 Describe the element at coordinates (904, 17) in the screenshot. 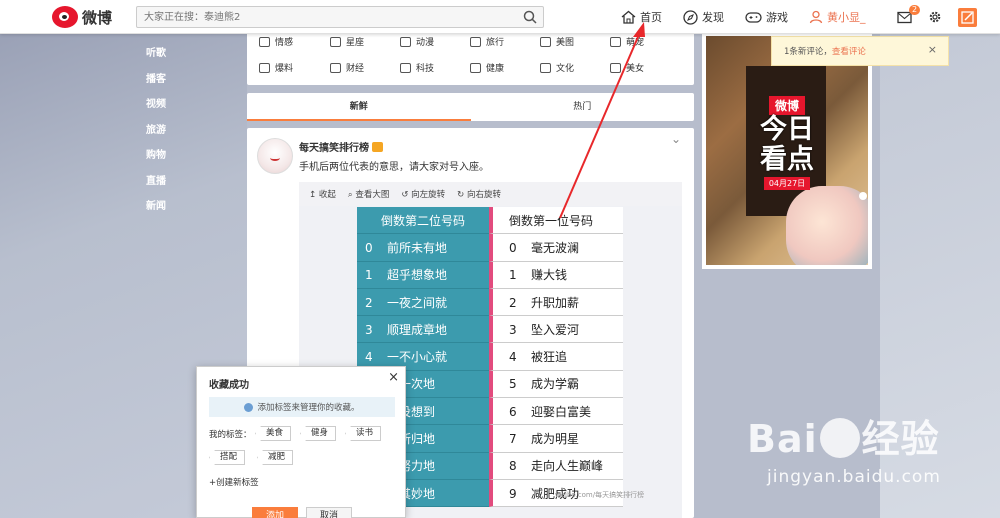

I see `messages-button` at that location.